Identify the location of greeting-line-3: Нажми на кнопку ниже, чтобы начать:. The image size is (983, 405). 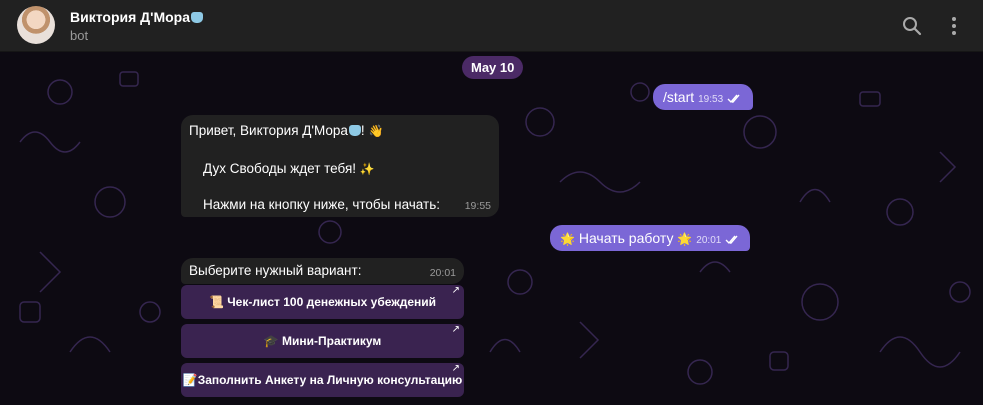
(321, 204).